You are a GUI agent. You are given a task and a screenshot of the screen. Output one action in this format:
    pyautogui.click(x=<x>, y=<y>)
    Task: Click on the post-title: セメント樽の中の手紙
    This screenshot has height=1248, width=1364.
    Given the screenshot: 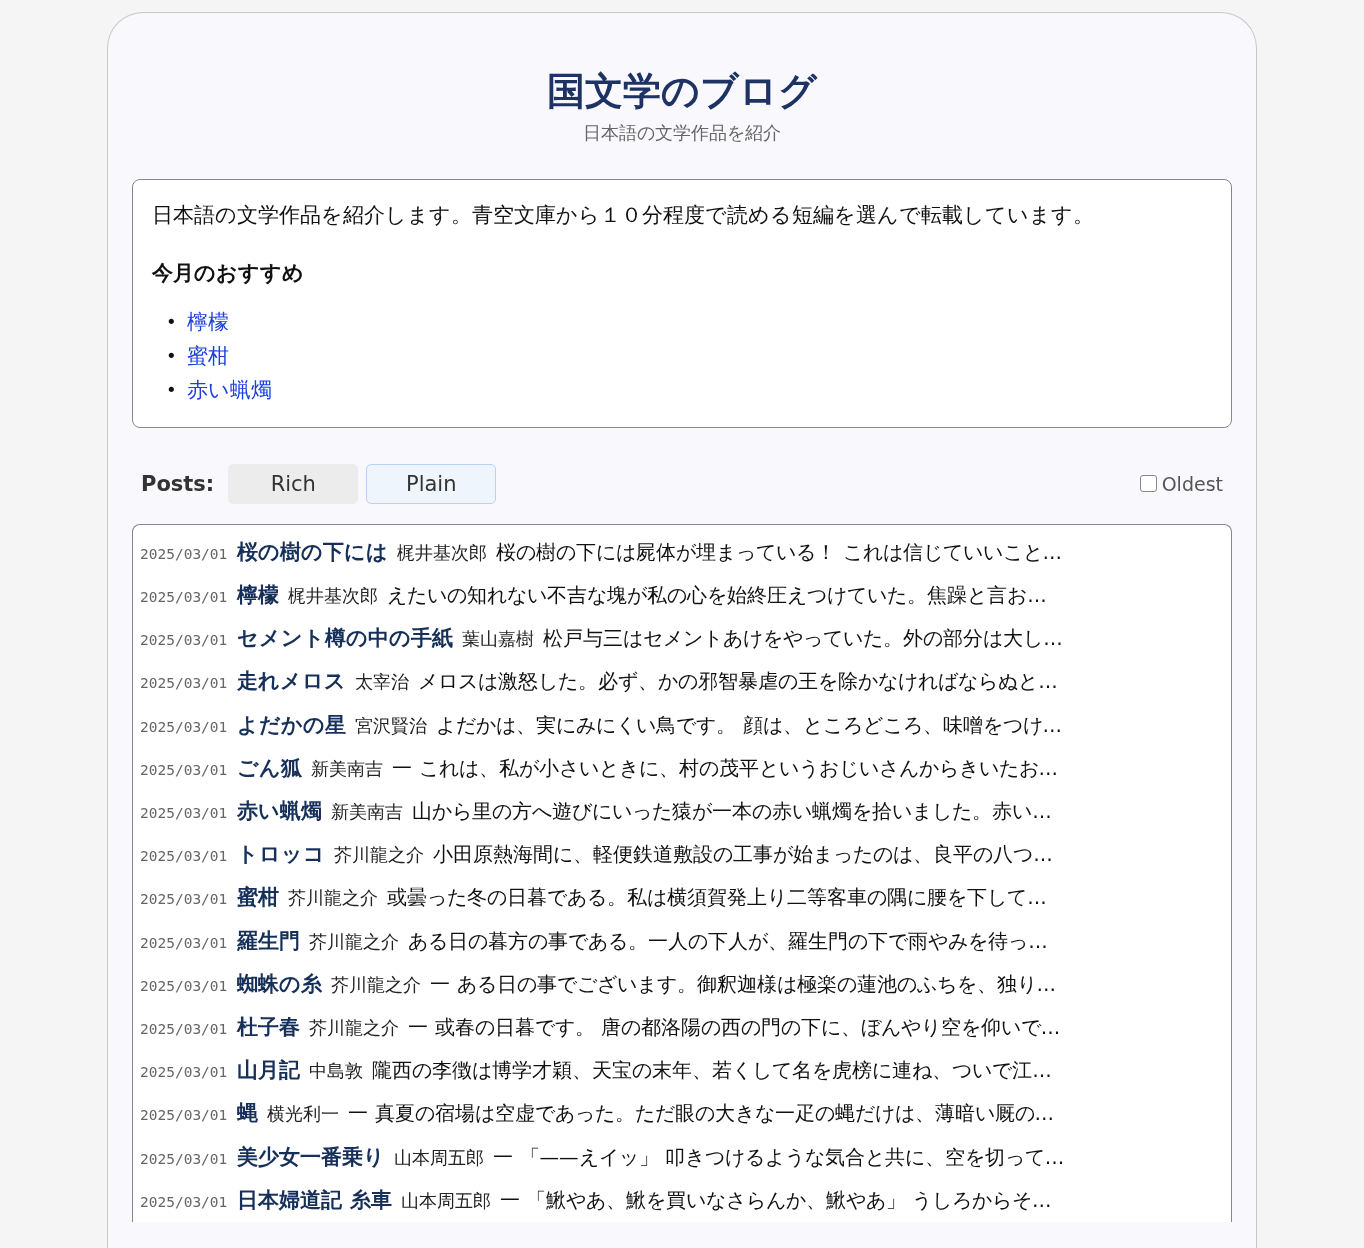 What is the action you would take?
    pyautogui.click(x=345, y=639)
    